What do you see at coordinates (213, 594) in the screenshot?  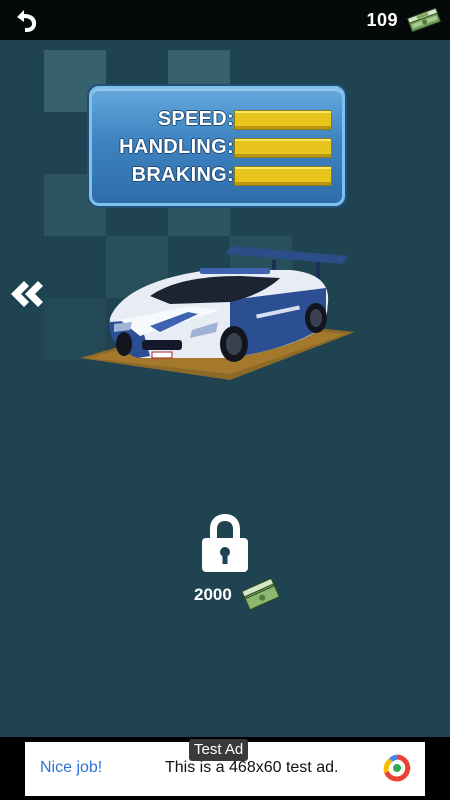 I see `price-value: 2000` at bounding box center [213, 594].